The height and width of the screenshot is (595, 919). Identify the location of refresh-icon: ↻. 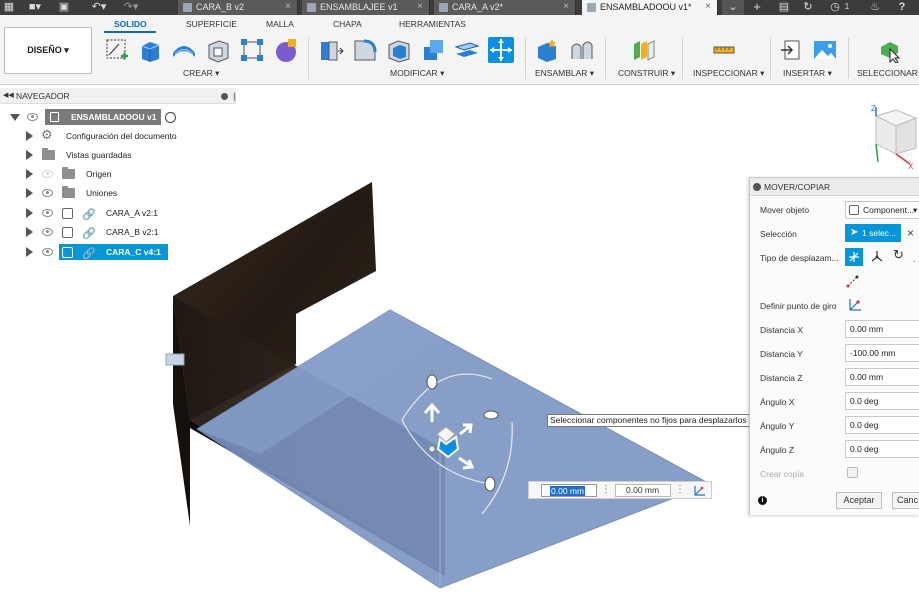
(808, 7).